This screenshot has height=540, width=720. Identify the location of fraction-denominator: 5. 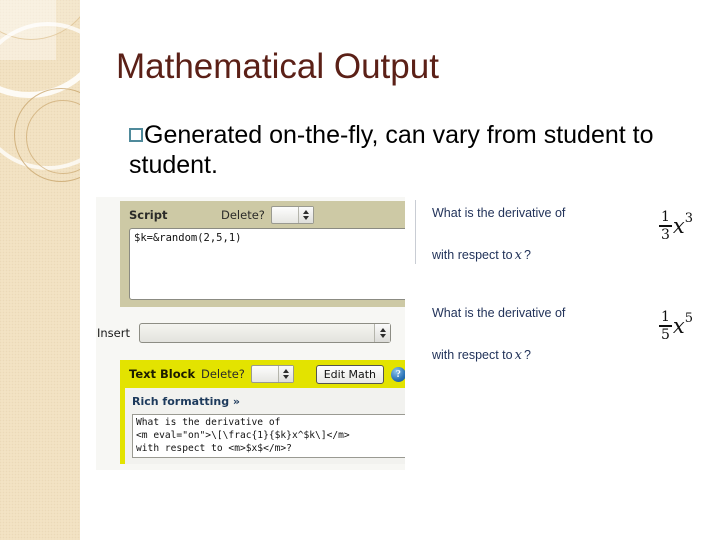
(665, 334).